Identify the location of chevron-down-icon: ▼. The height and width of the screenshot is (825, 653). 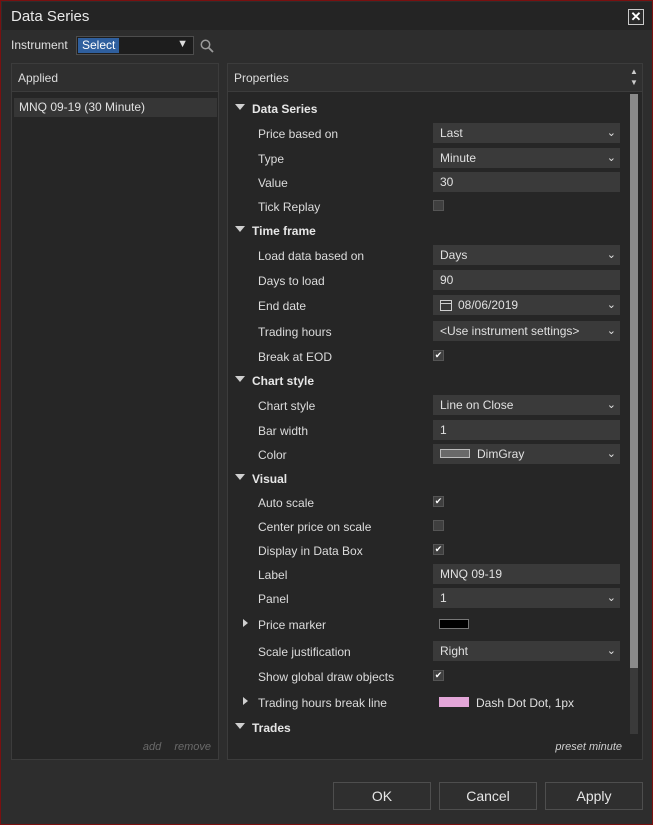
(182, 44).